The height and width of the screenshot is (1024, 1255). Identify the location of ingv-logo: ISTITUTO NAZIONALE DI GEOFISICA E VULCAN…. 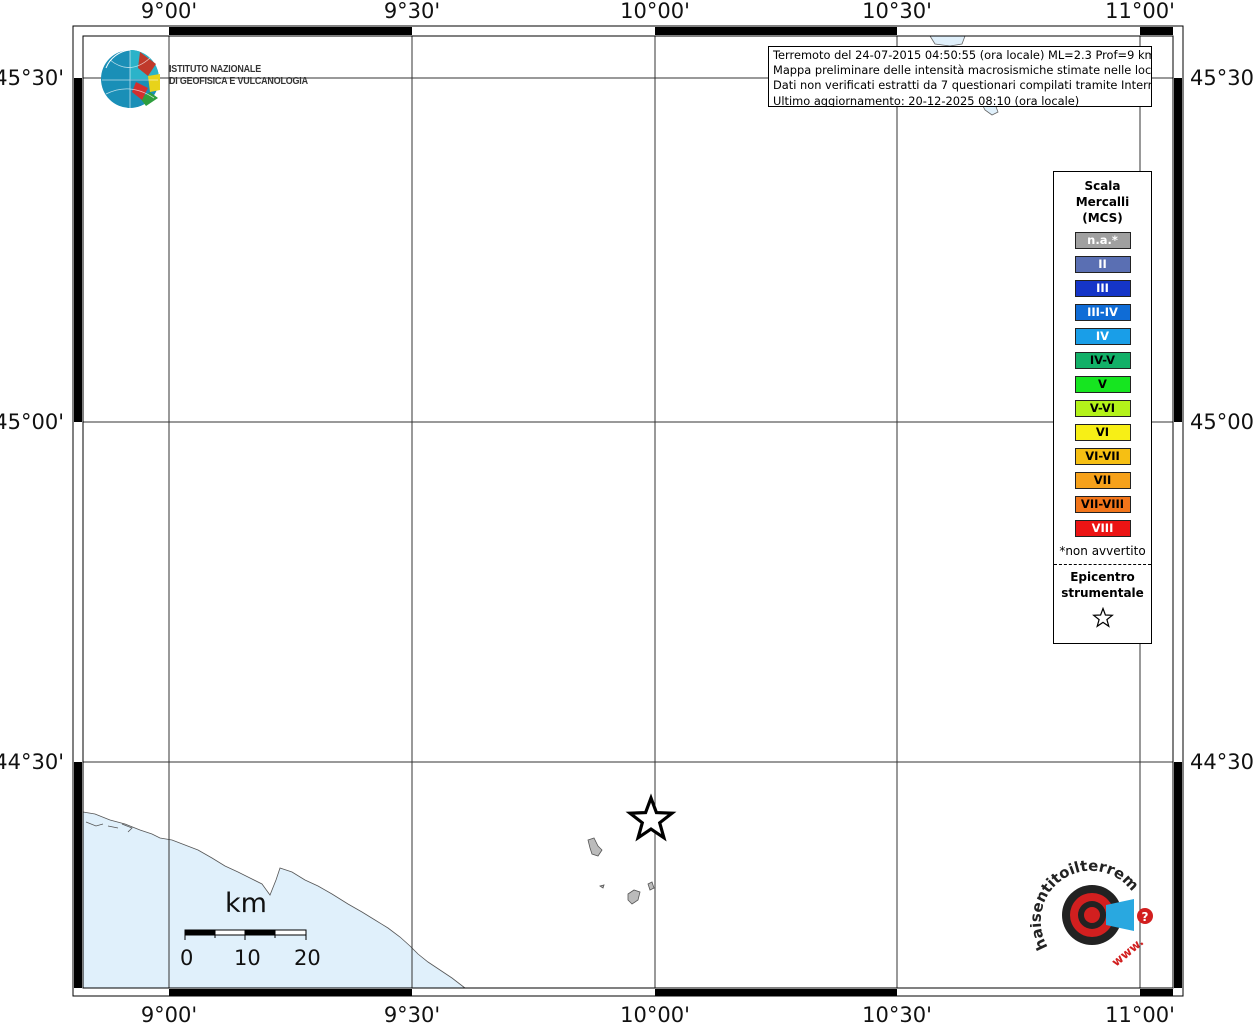
(210, 78).